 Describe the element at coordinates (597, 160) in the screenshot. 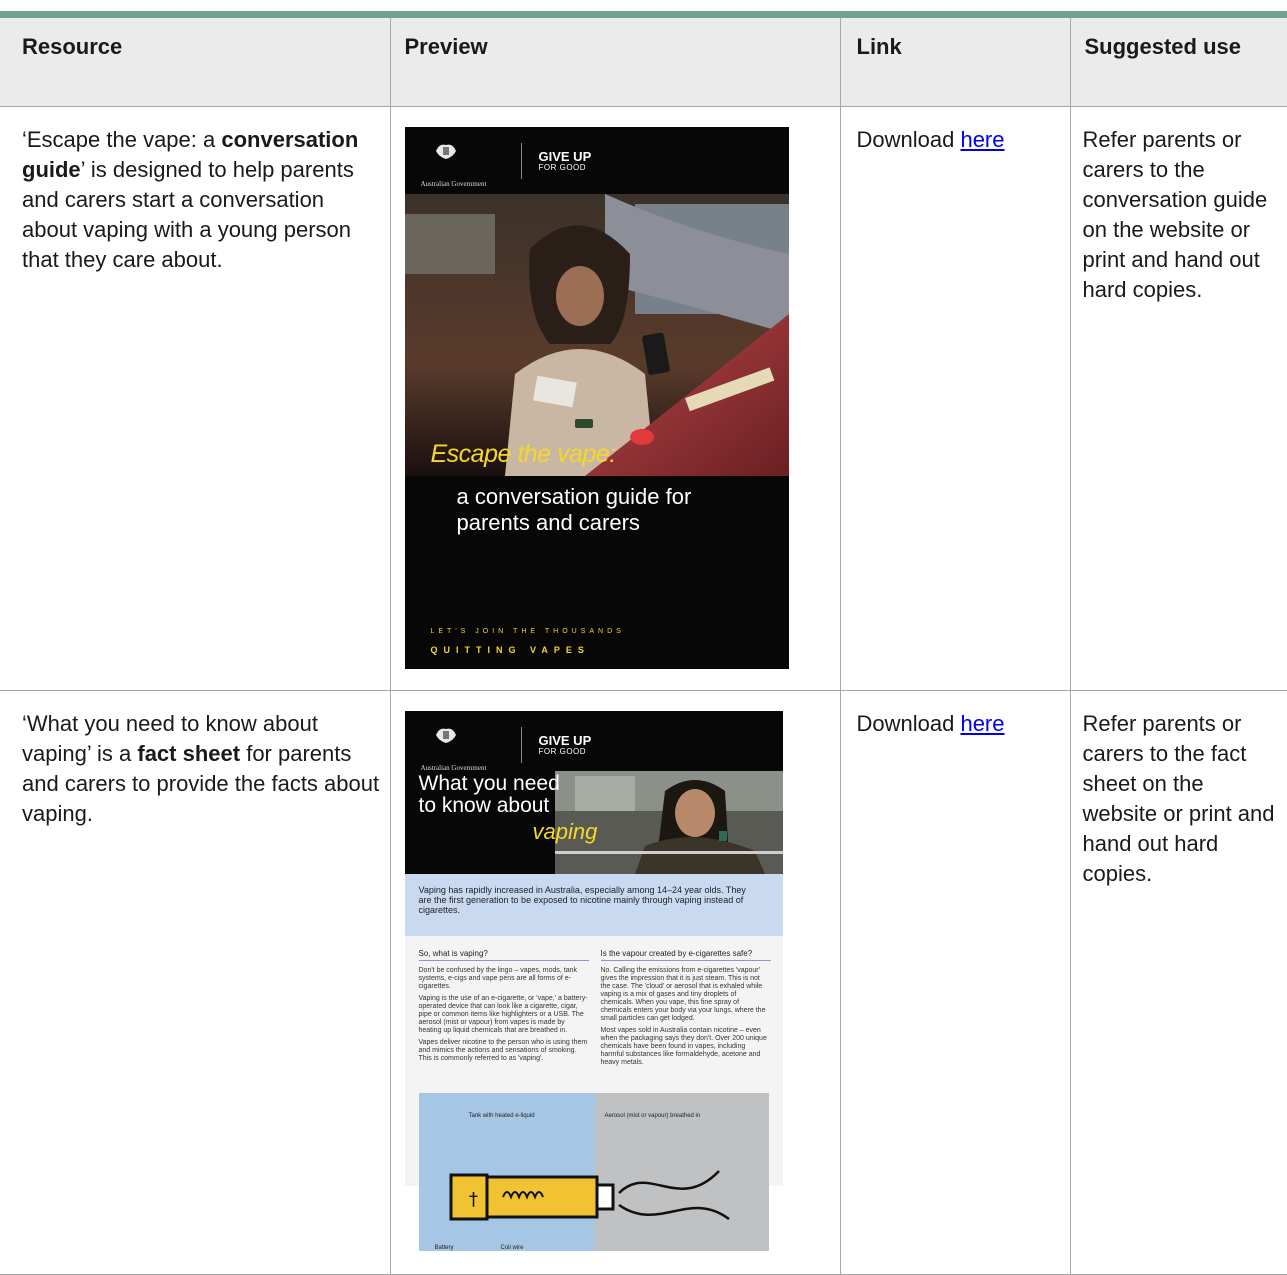

I see `cover-header: Australian Government GIVE UP FOR GOOD` at that location.